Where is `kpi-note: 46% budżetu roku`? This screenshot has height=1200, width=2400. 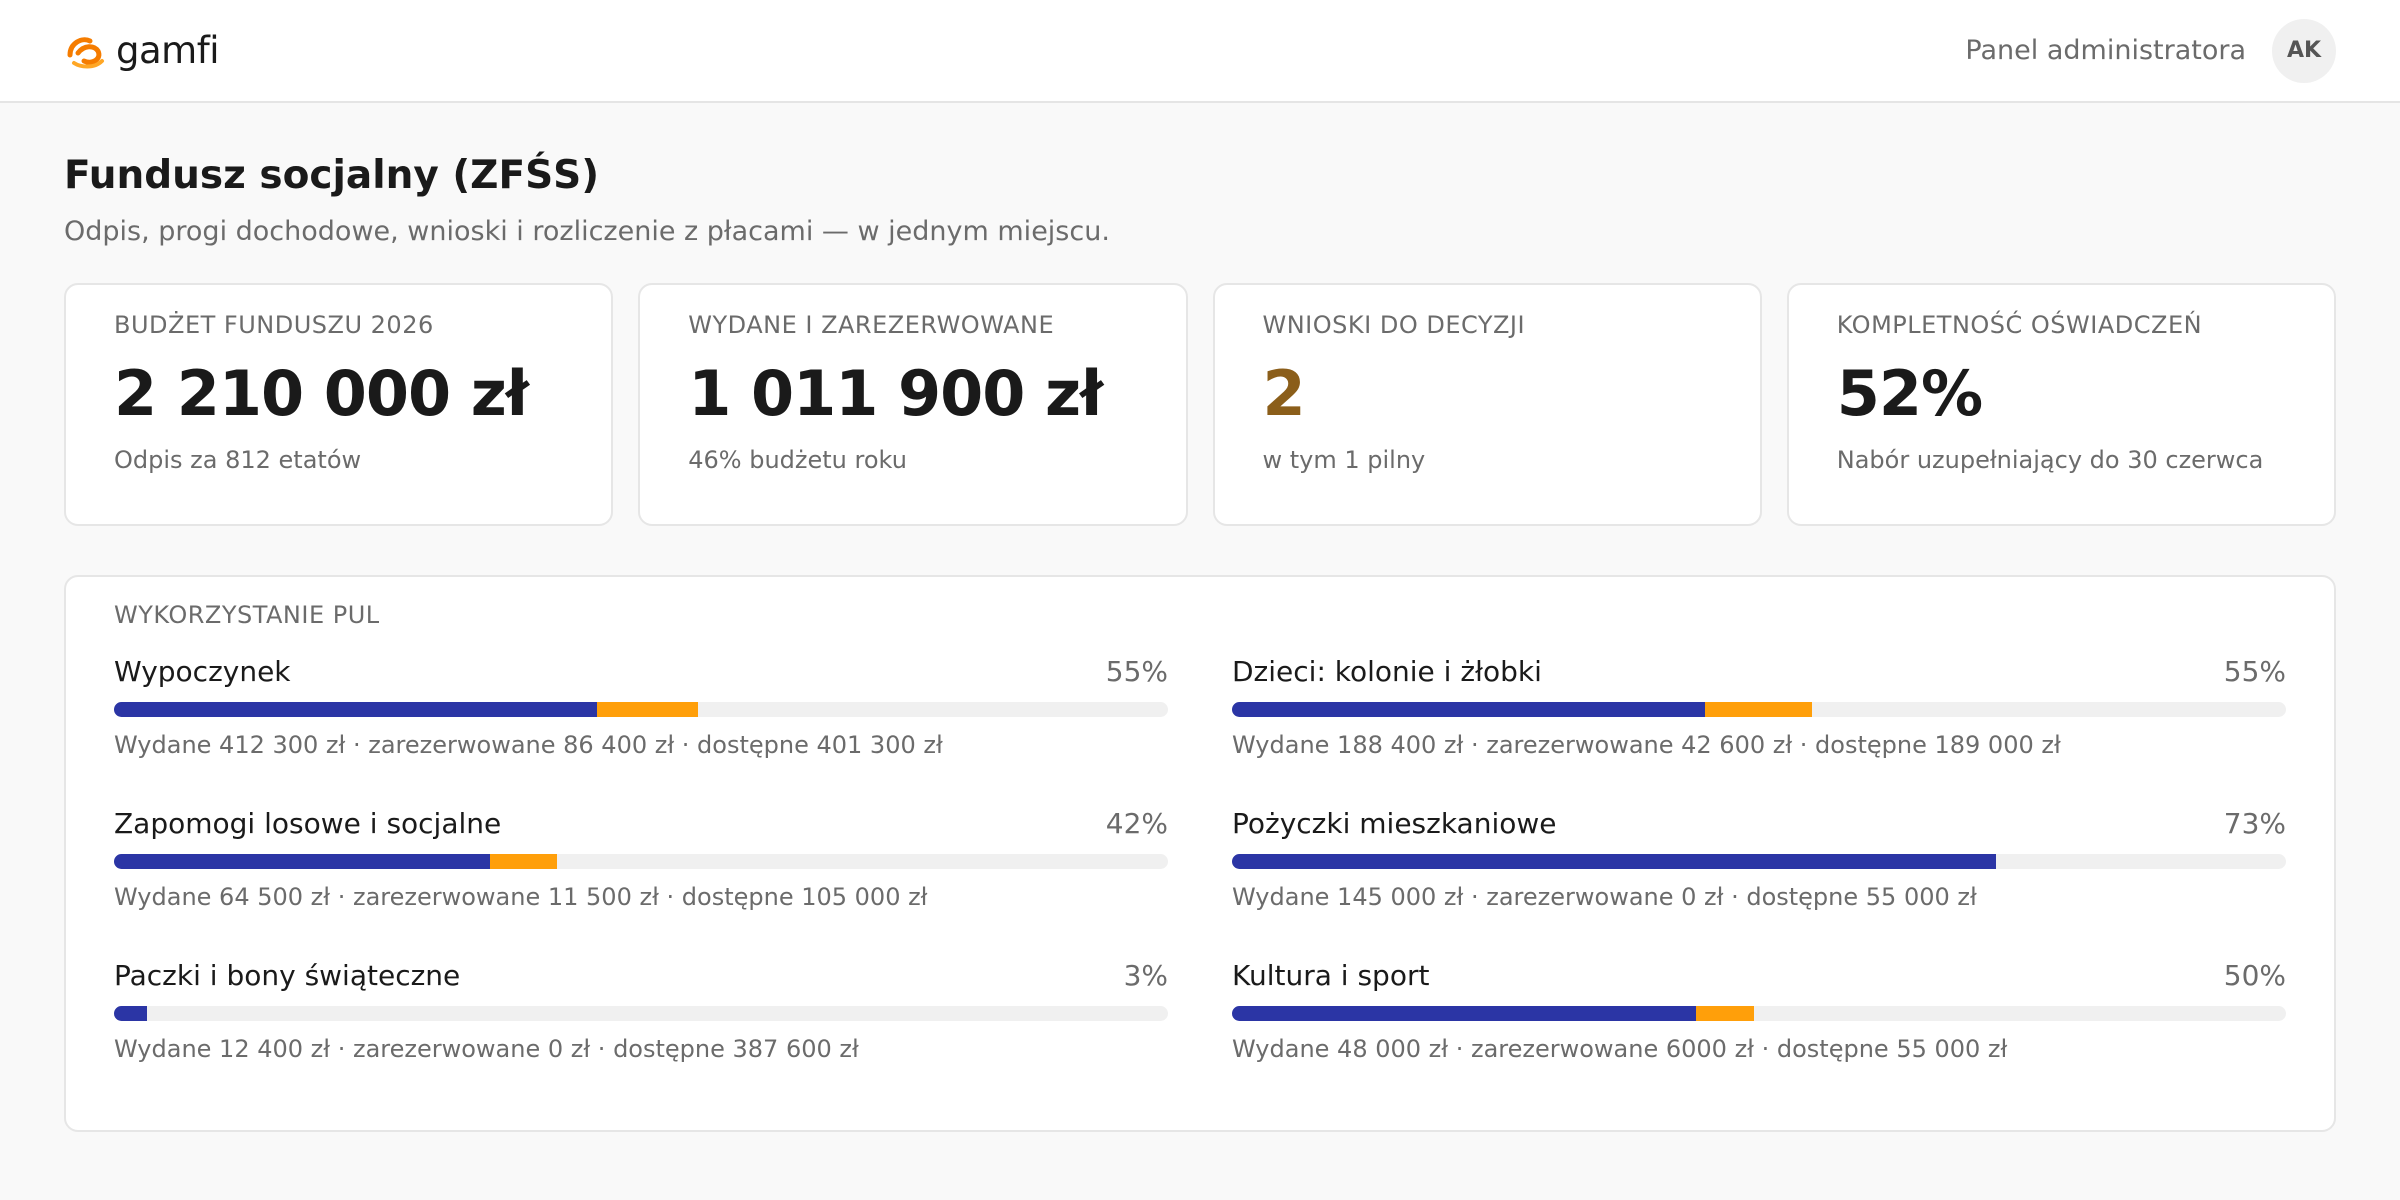 kpi-note: 46% budżetu roku is located at coordinates (797, 460).